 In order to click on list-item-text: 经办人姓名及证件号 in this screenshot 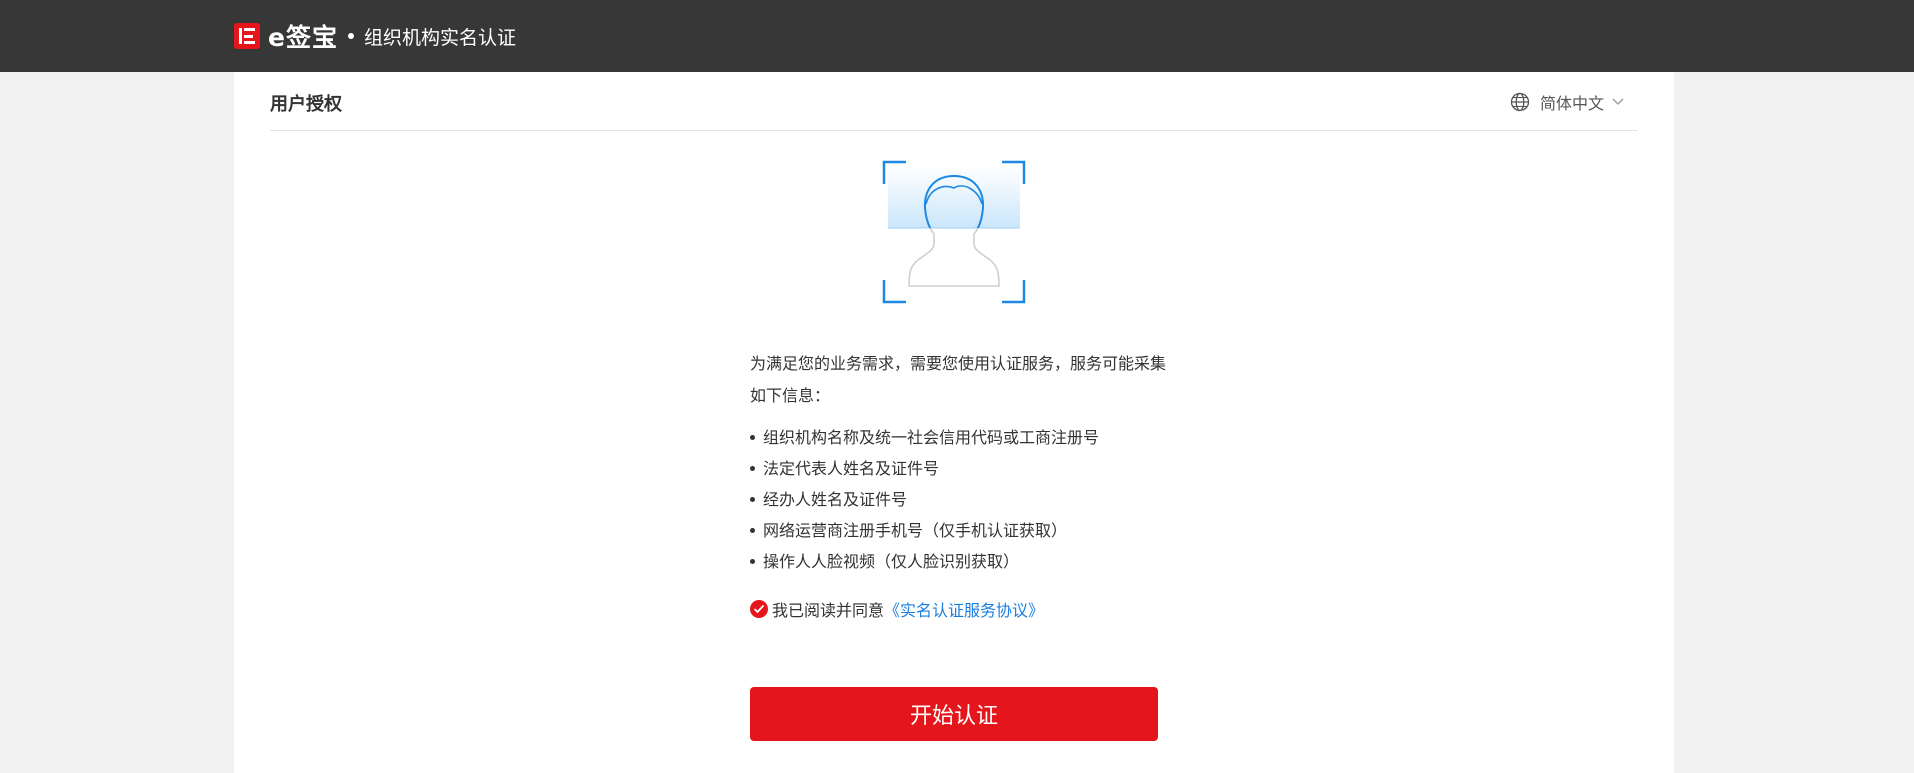, I will do `click(835, 499)`.